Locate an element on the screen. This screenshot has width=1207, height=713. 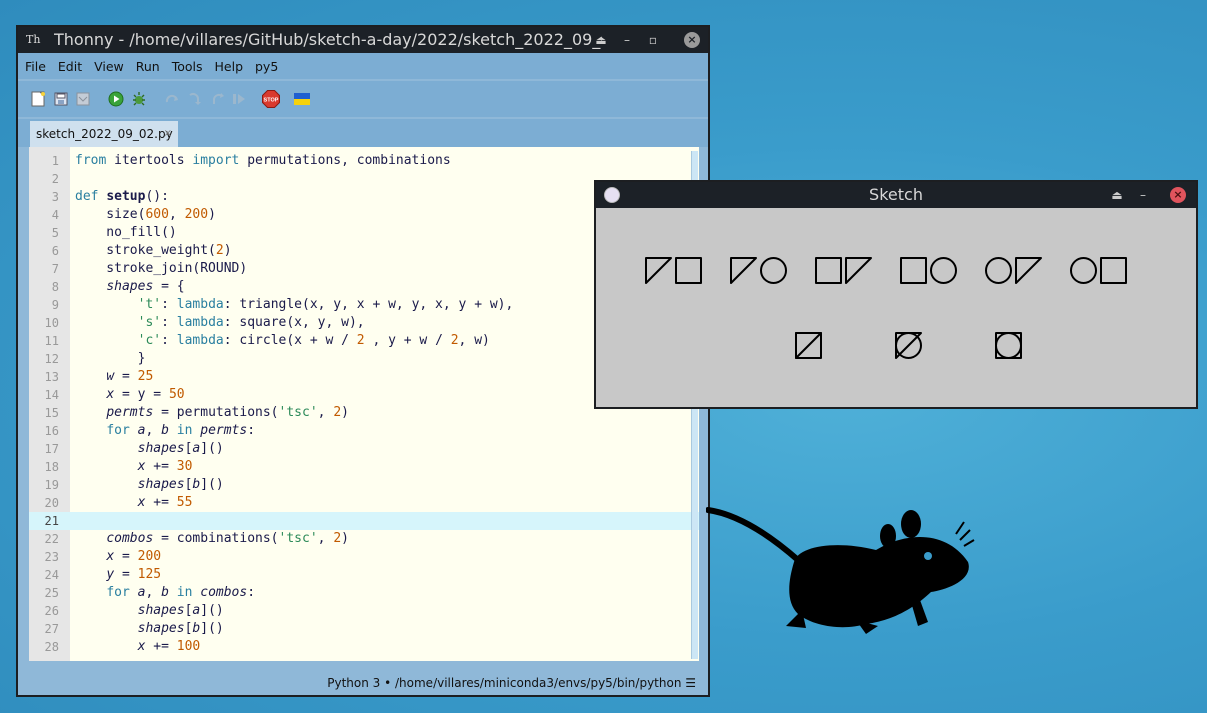
ukraine-flag-icon is located at coordinates (302, 99).